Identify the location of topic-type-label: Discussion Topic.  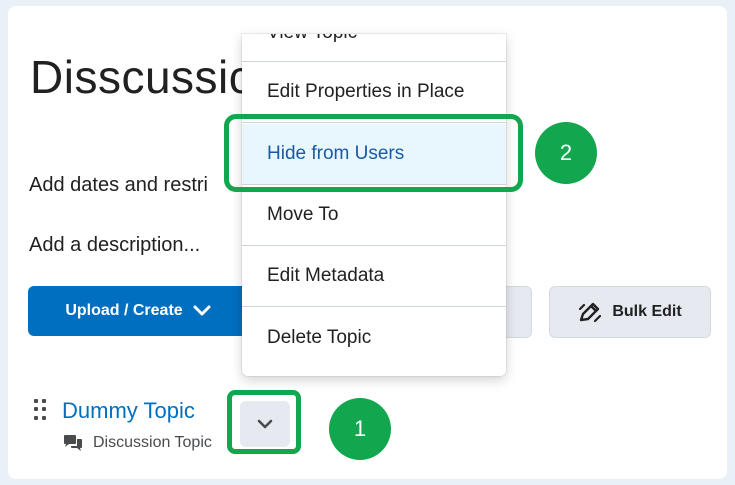
(152, 442).